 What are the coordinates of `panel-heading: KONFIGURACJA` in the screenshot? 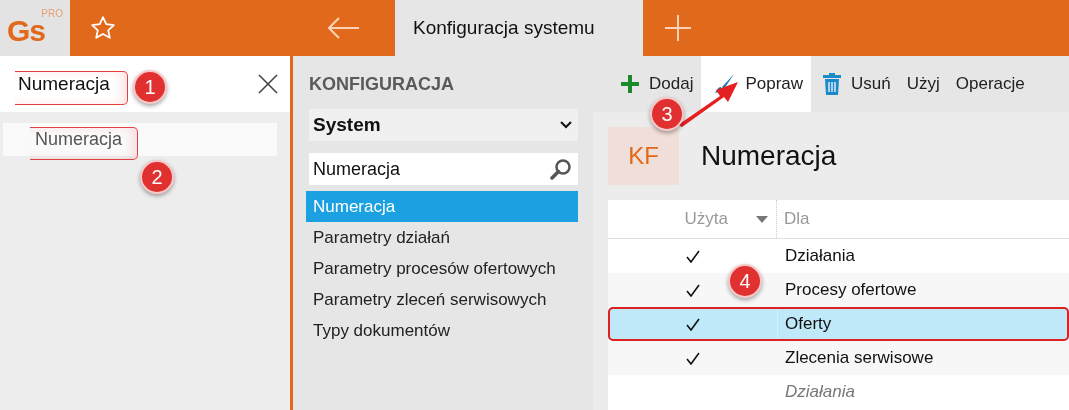 It's located at (382, 84).